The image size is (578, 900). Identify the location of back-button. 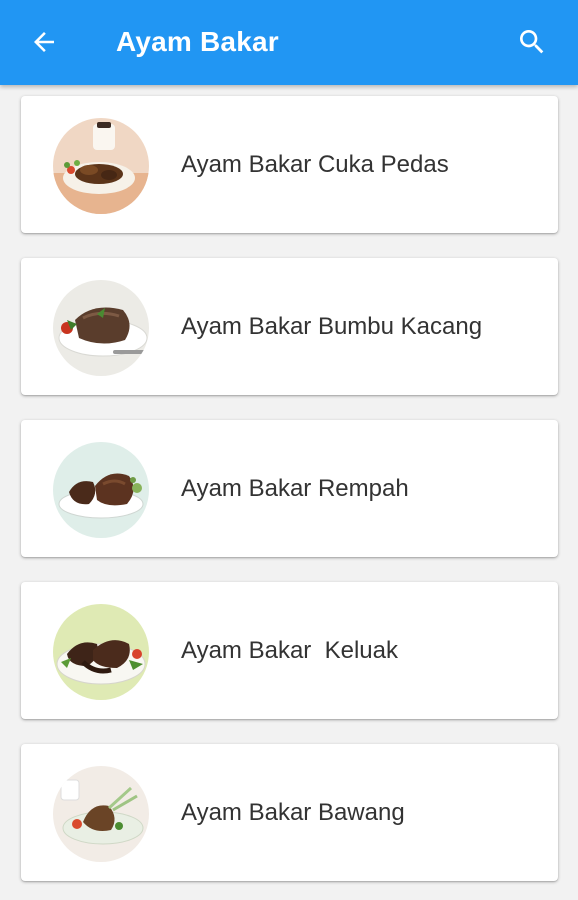
(44, 42).